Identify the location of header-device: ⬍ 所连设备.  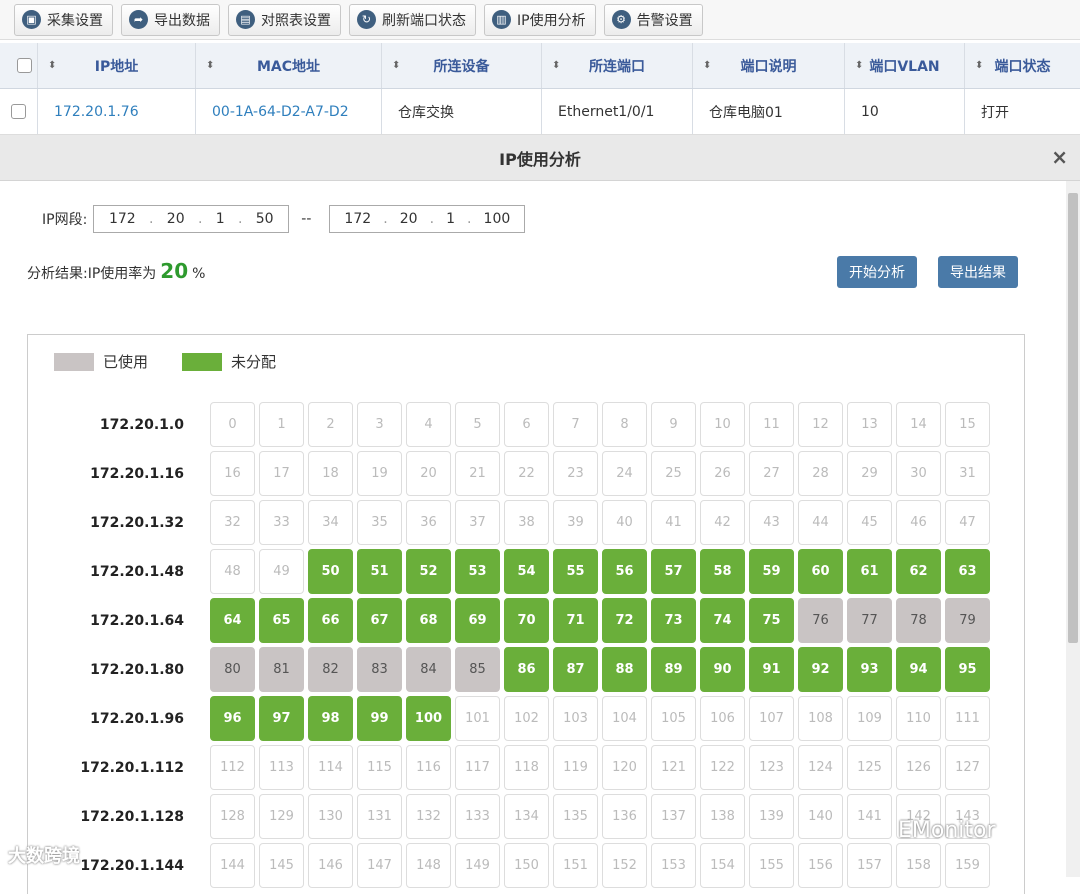
(462, 65).